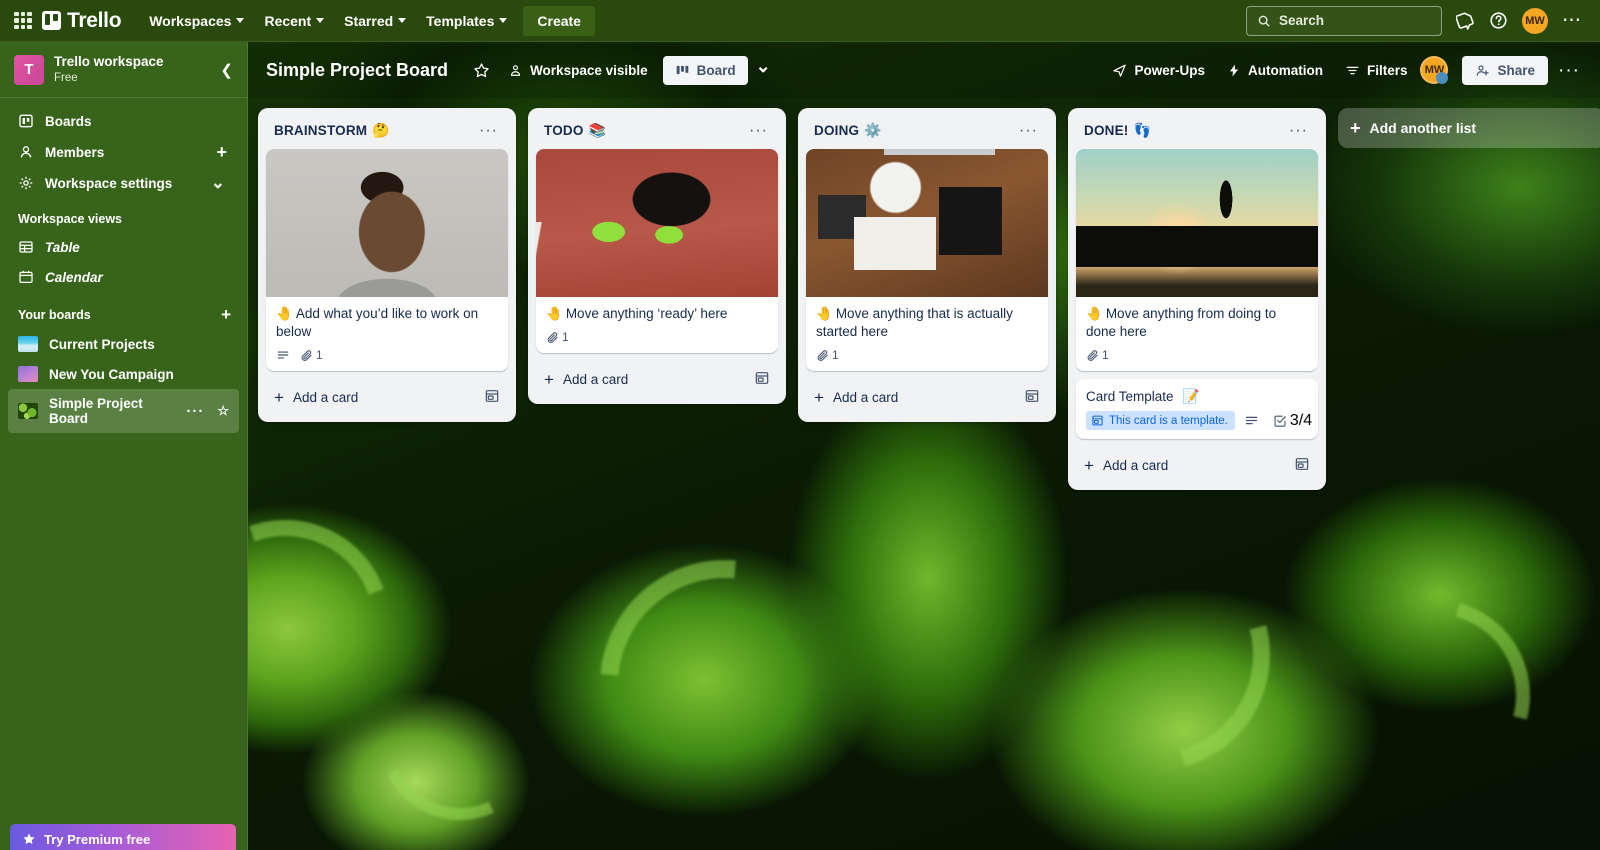 The height and width of the screenshot is (850, 1600). Describe the element at coordinates (837, 130) in the screenshot. I see `list-title-text: DOING` at that location.